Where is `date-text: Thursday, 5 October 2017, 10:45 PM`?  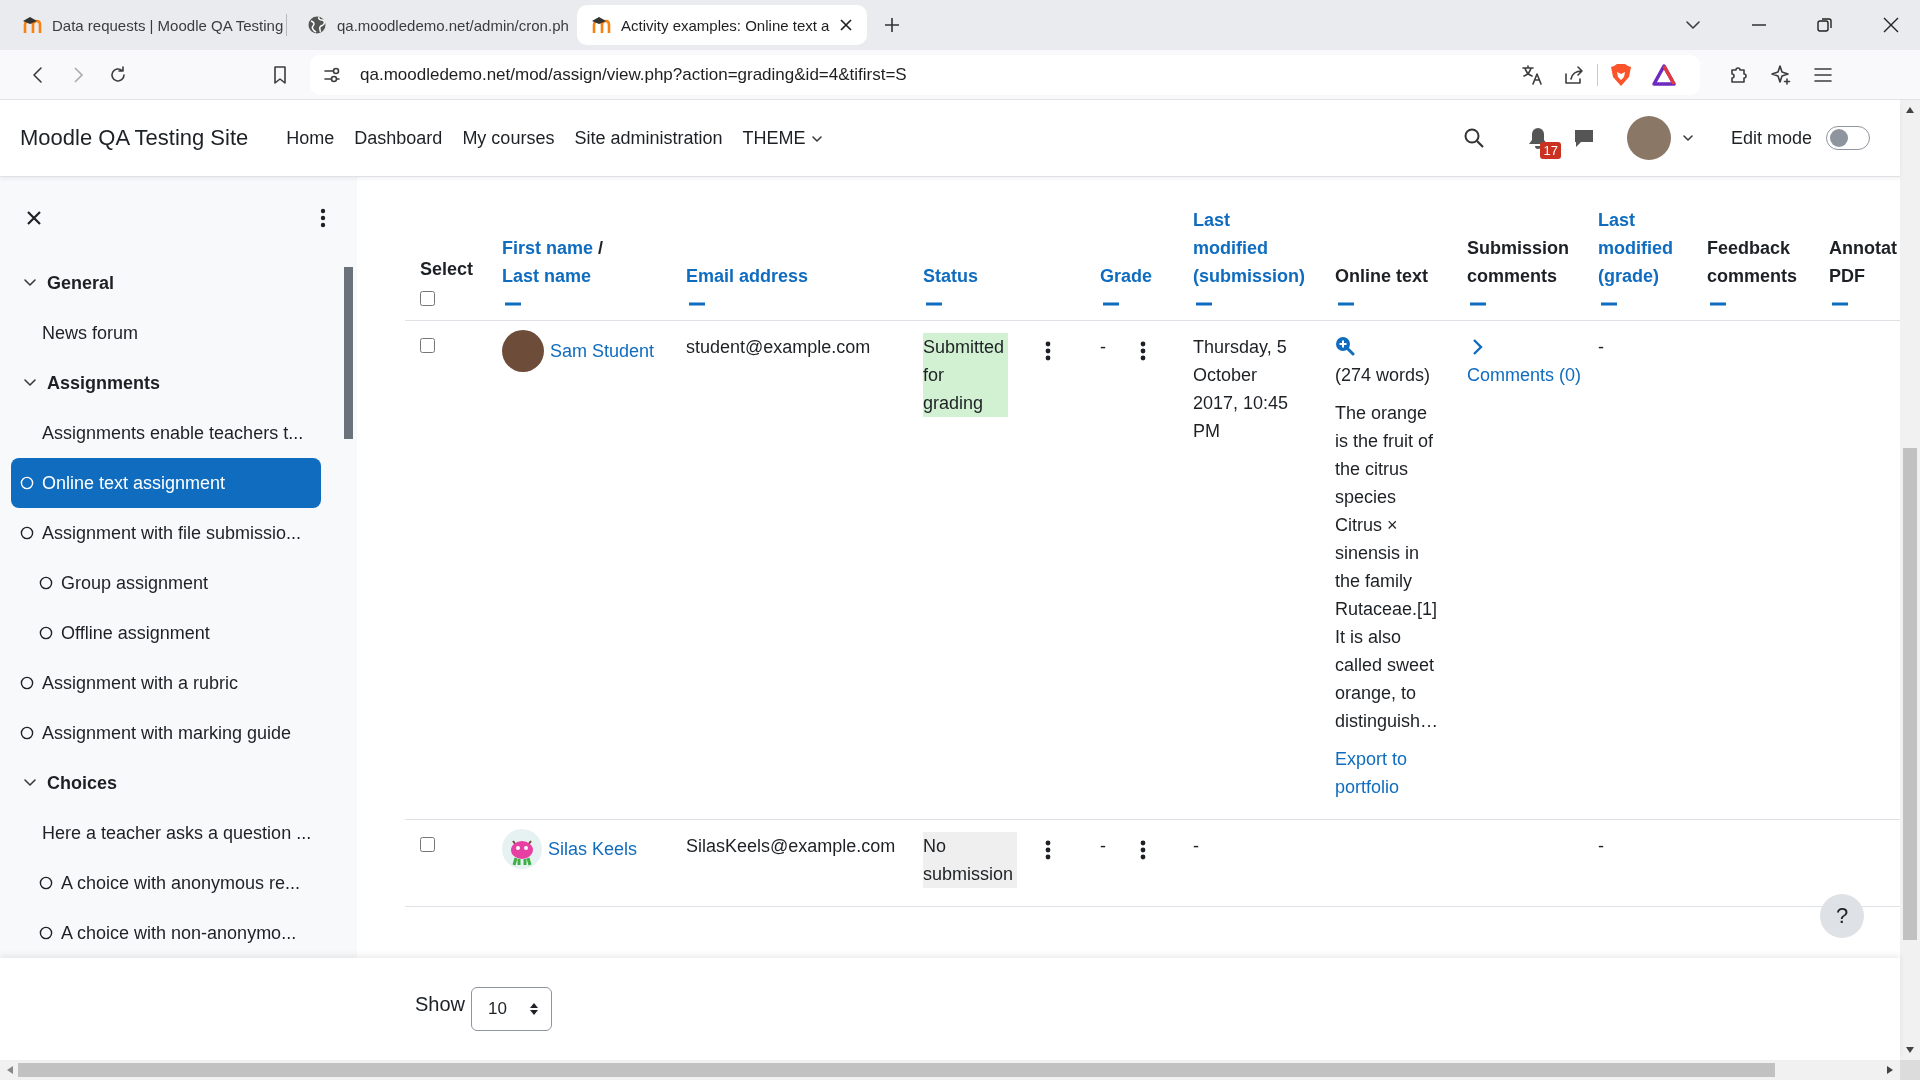
date-text: Thursday, 5 October 2017, 10:45 PM is located at coordinates (1241, 388).